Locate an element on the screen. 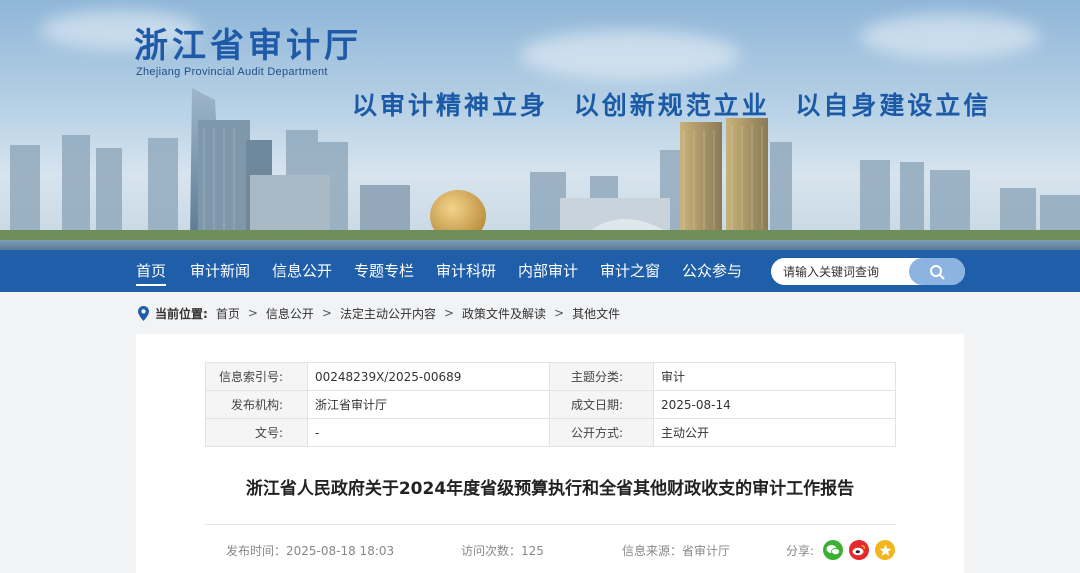 Image resolution: width=1080 pixels, height=573 pixels. breadcrumb-info-disclosure: 信息公开 is located at coordinates (290, 313).